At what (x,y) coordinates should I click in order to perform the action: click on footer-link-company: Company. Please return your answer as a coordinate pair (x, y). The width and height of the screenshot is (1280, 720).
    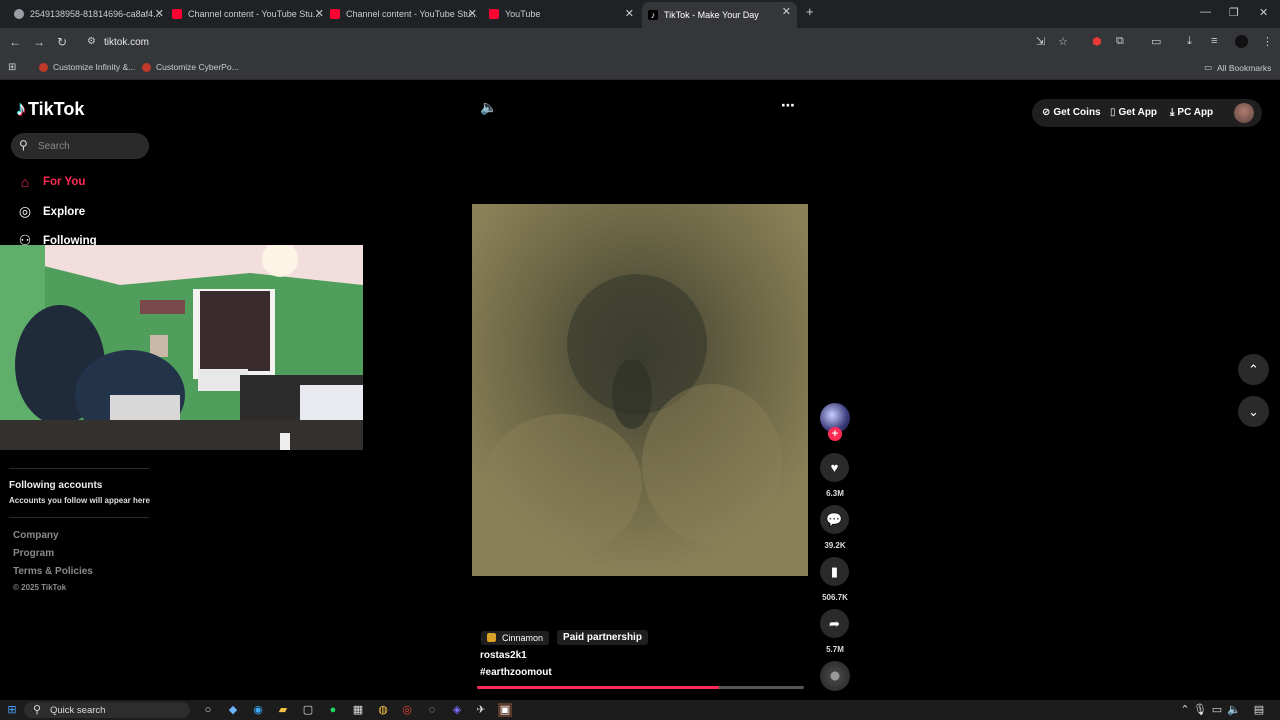
    Looking at the image, I should click on (36, 535).